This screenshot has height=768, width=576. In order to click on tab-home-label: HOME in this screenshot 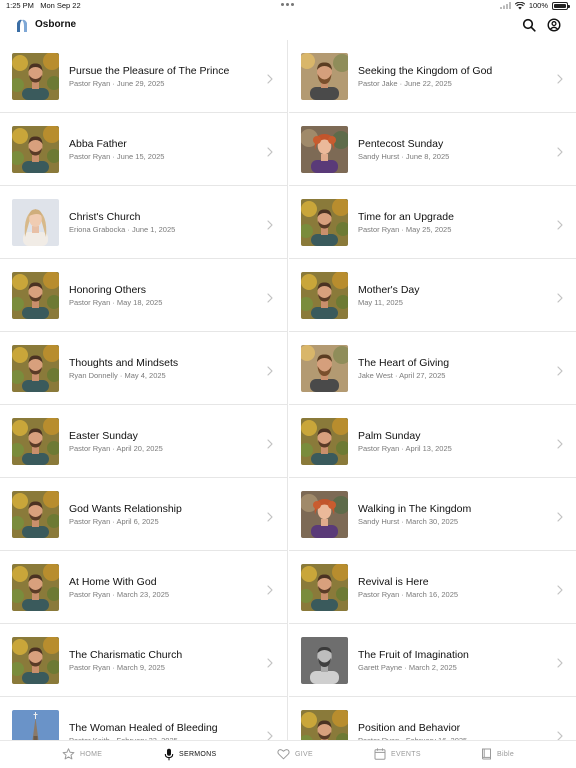, I will do `click(91, 754)`.